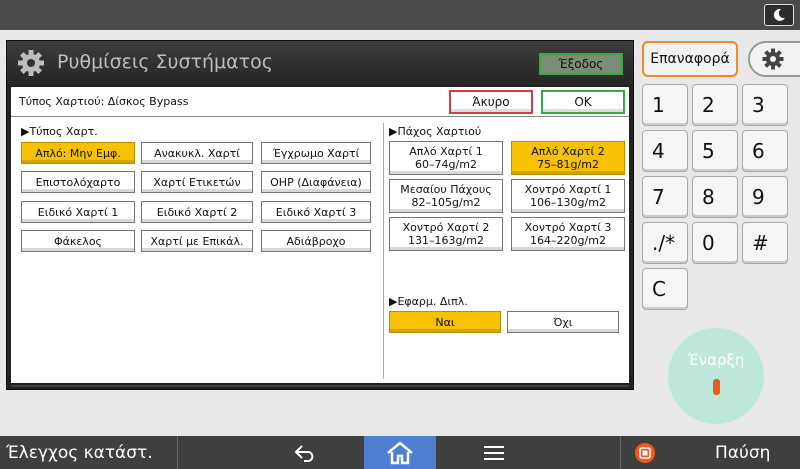  What do you see at coordinates (320, 63) in the screenshot?
I see `panel-header: Ρυθμίσεις Συστήματος Έξοδος` at bounding box center [320, 63].